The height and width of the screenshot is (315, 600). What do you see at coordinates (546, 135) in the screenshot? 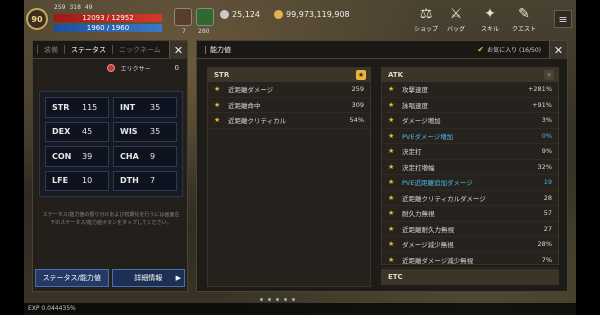
I see `row-value: 0%` at bounding box center [546, 135].